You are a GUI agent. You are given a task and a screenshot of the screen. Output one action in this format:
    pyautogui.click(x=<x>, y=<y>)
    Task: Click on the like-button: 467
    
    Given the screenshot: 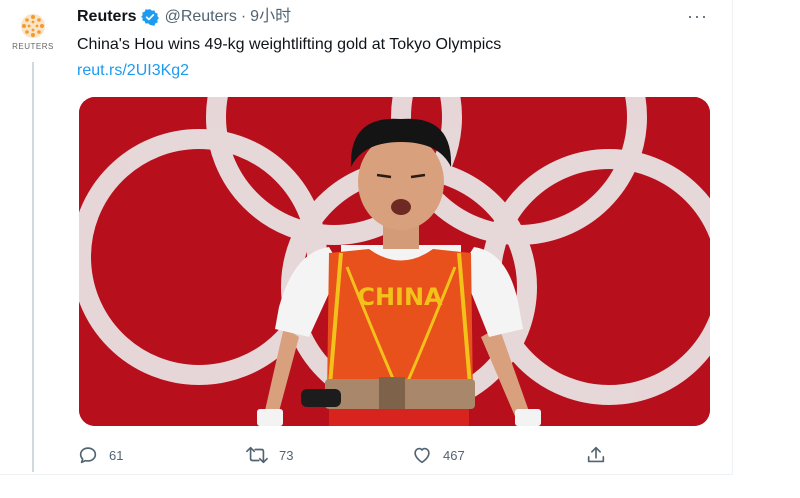 What is the action you would take?
    pyautogui.click(x=438, y=455)
    